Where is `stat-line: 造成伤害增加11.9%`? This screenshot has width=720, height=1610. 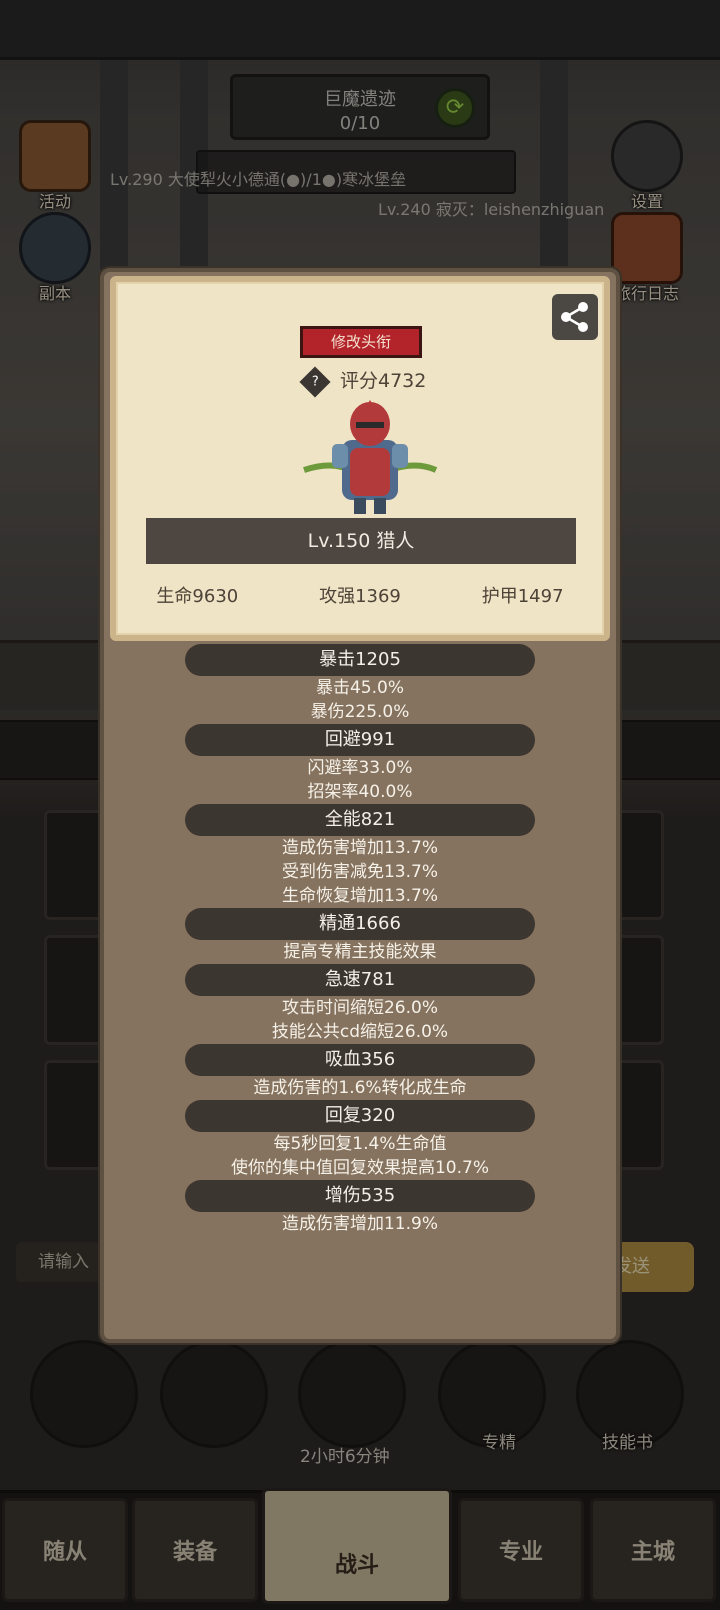
stat-line: 造成伤害增加11.9% is located at coordinates (359, 1224).